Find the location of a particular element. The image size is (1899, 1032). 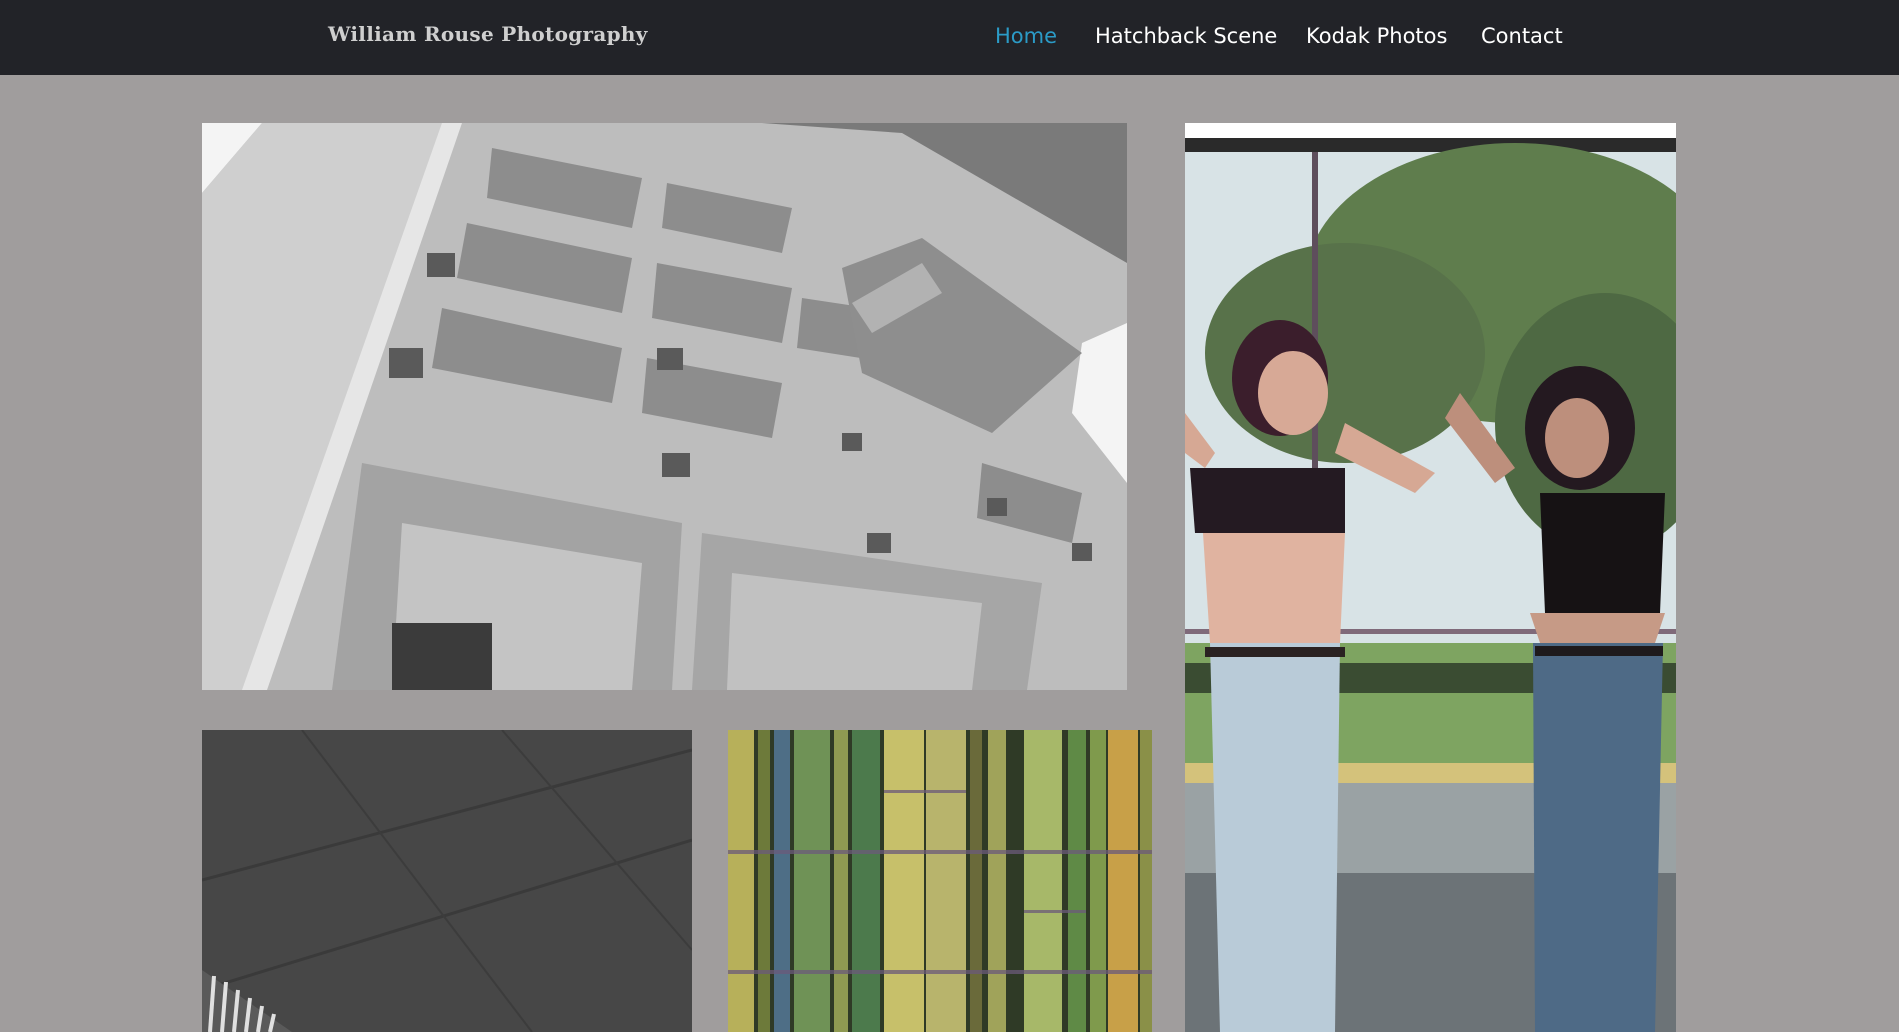

ceiling-photo is located at coordinates (447, 881).